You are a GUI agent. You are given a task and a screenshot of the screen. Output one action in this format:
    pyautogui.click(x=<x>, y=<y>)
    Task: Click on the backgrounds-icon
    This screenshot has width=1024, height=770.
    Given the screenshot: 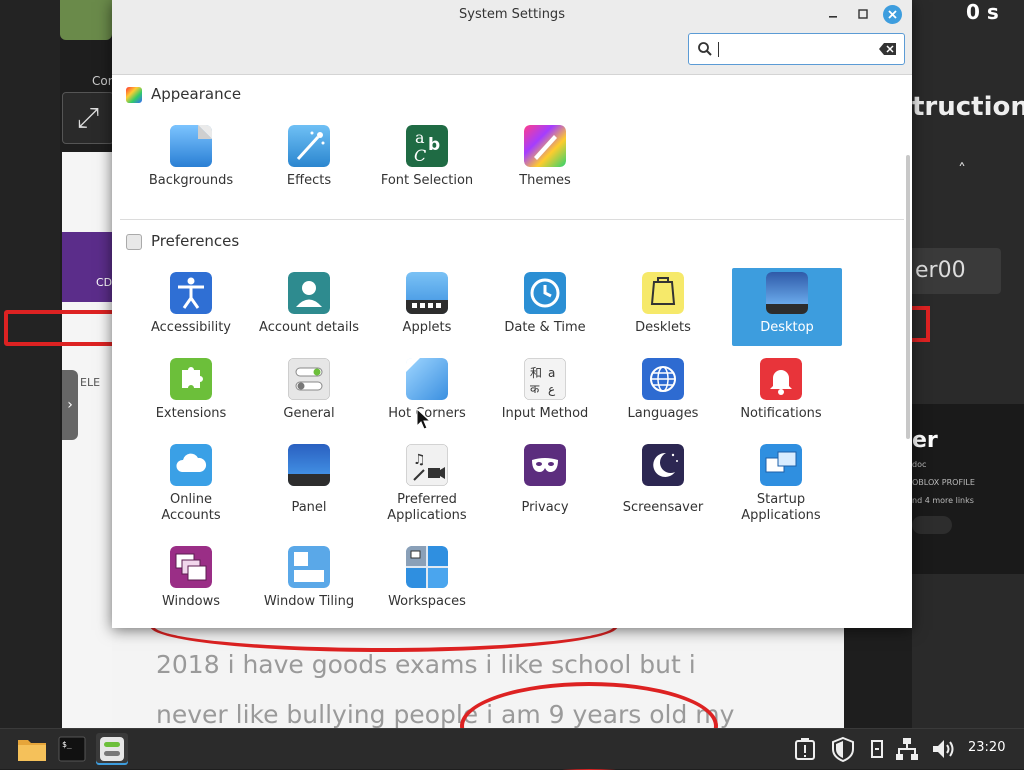 What is the action you would take?
    pyautogui.click(x=191, y=146)
    